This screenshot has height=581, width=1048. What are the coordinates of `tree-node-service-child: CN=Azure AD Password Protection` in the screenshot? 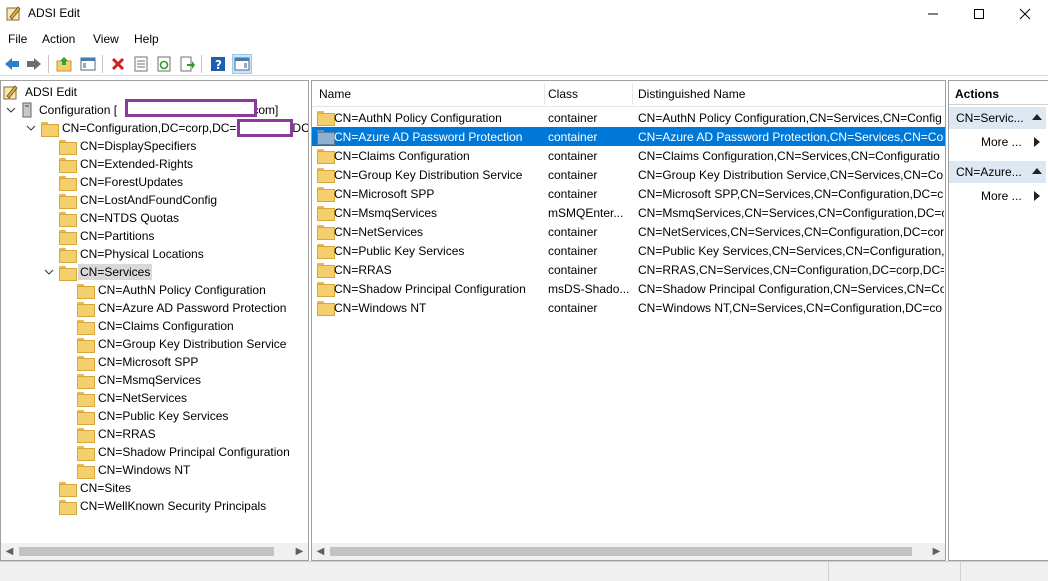 It's located at (182, 308).